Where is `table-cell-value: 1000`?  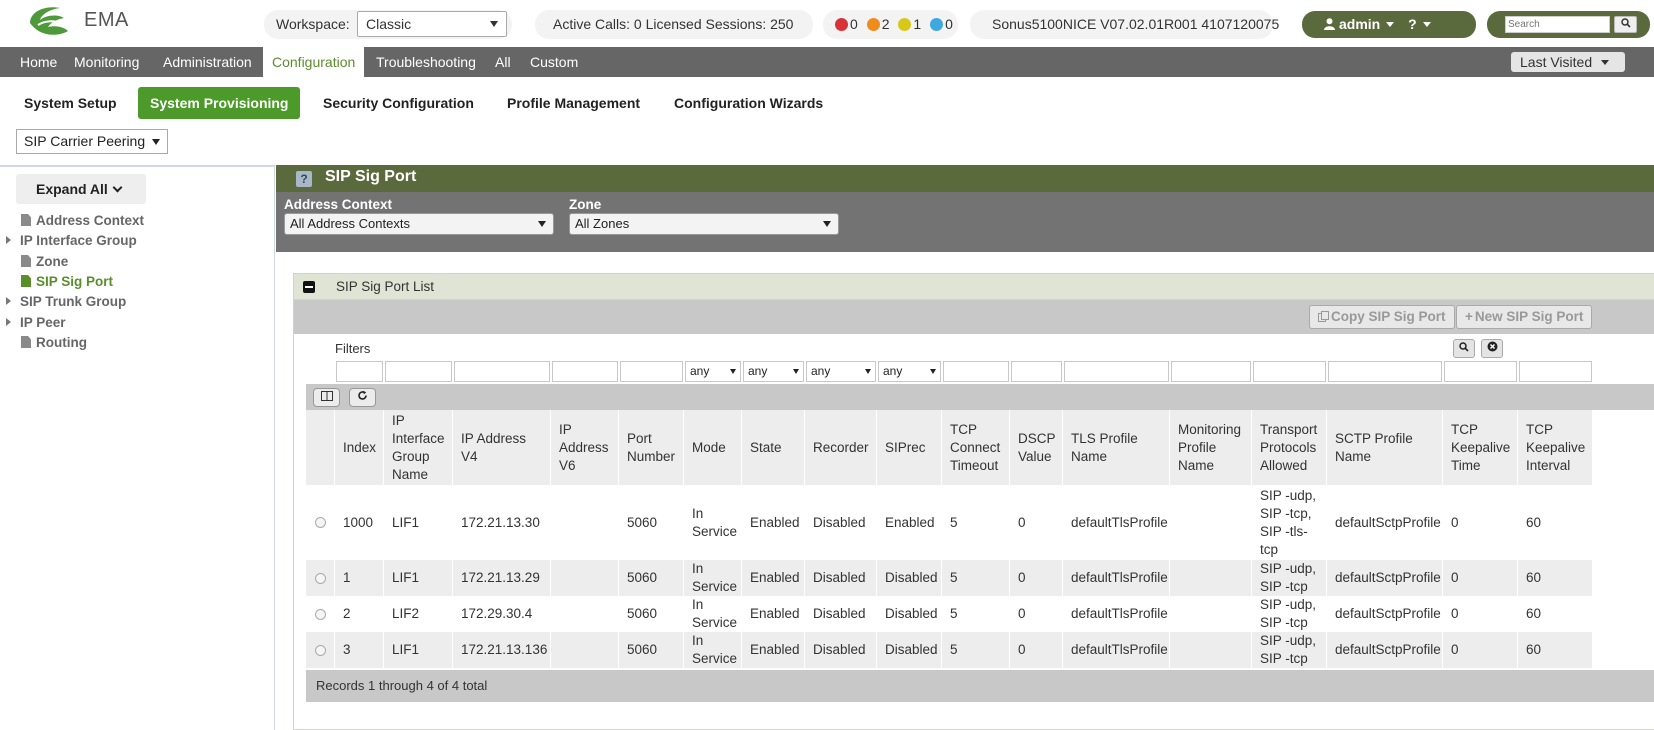
table-cell-value: 1000 is located at coordinates (358, 522).